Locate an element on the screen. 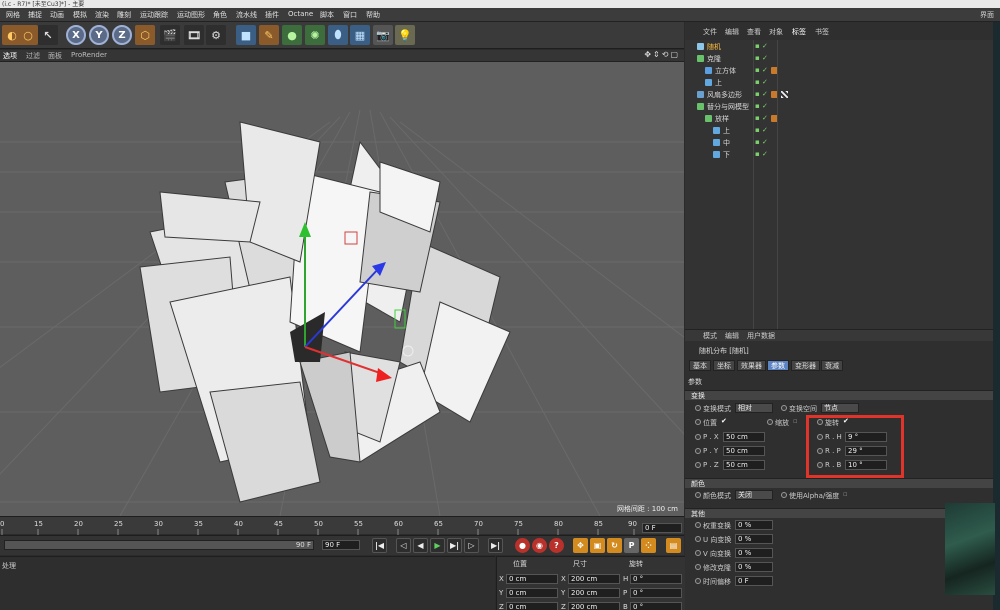 This screenshot has width=1000, height=610. tab-effector: 效果器 is located at coordinates (751, 365).